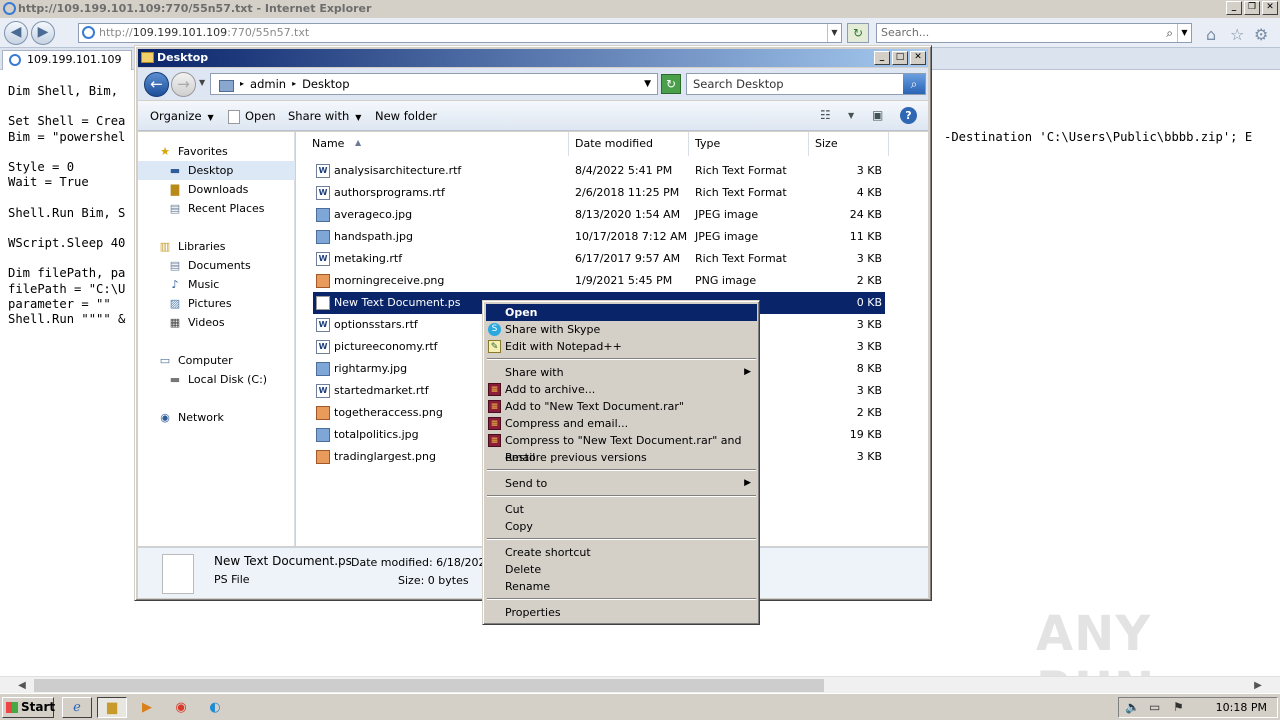 The height and width of the screenshot is (720, 1280). I want to click on start-button: Start, so click(28, 707).